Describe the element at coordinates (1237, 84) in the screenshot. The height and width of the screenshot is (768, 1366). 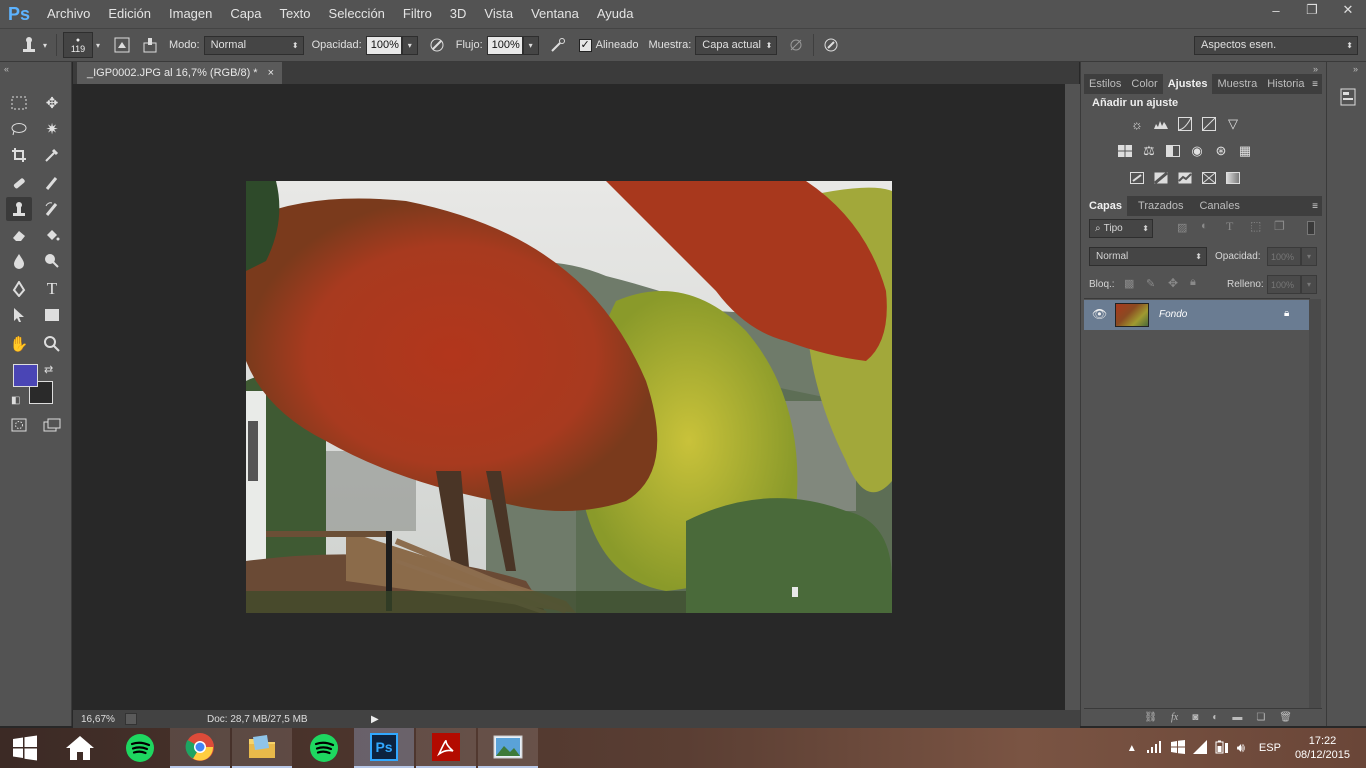
I see `tab-muestras: Muestra` at that location.